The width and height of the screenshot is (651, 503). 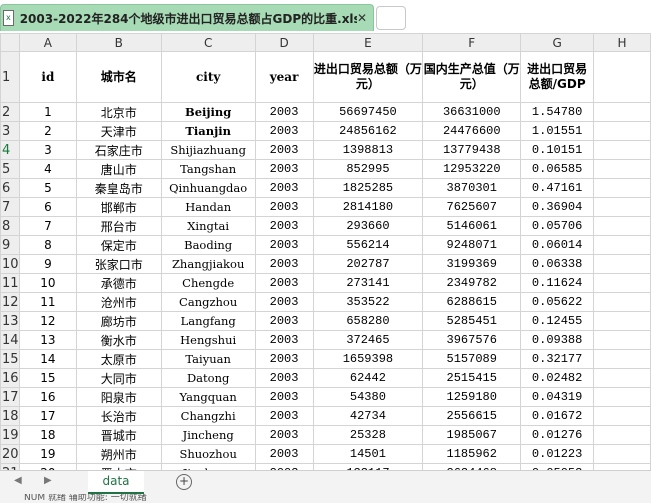 What do you see at coordinates (10, 112) in the screenshot?
I see `row-number: 2` at bounding box center [10, 112].